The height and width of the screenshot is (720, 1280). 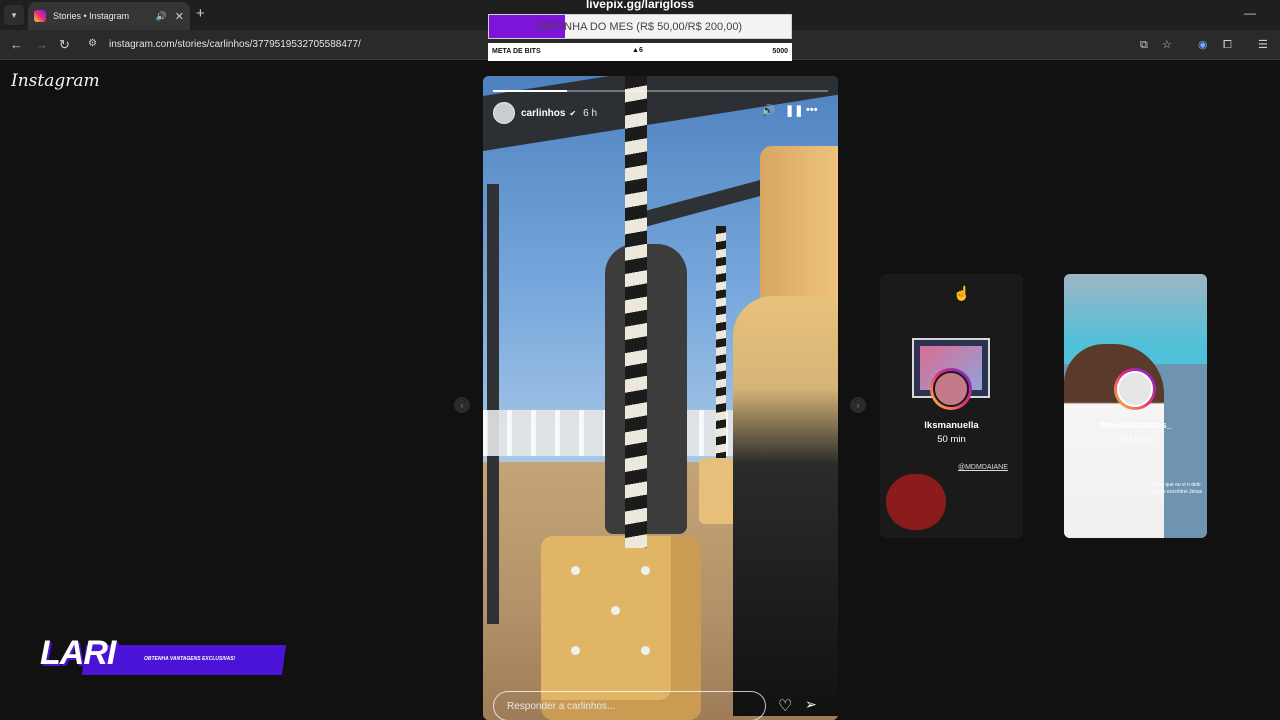 What do you see at coordinates (200, 14) in the screenshot?
I see `new-tab-button: +` at bounding box center [200, 14].